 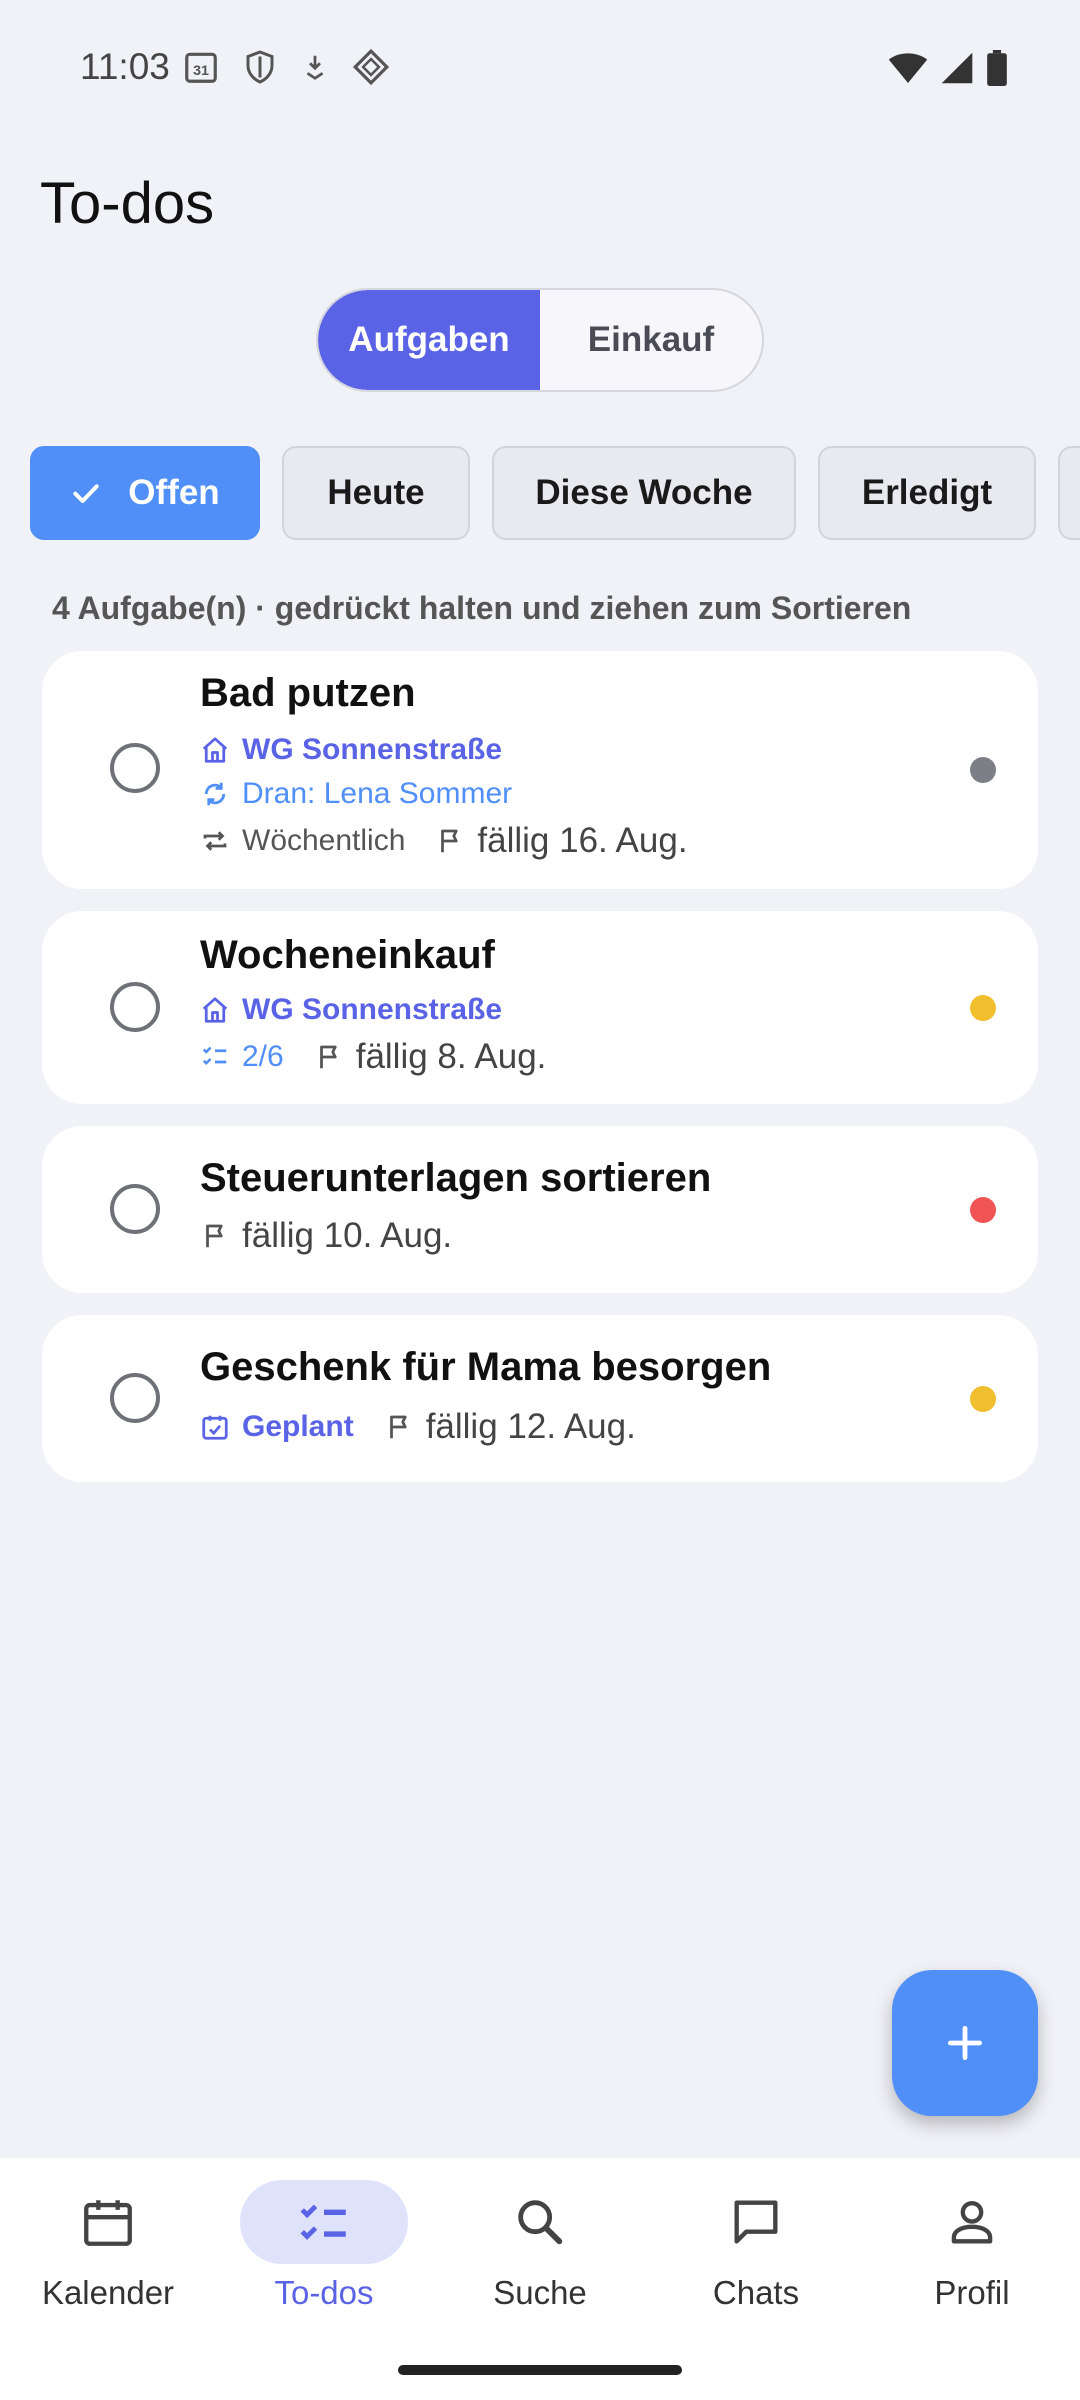 I want to click on segment-aufgaben: Aufgaben, so click(x=429, y=340).